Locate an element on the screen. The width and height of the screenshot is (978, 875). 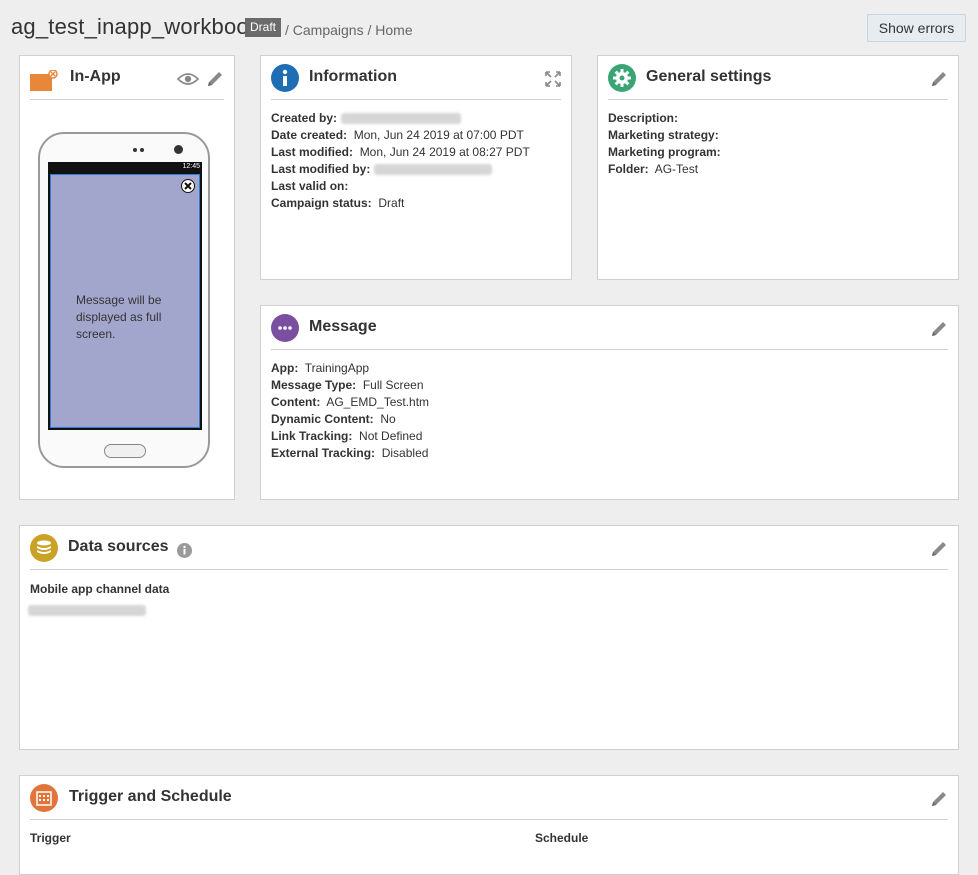
message-title: Message is located at coordinates (343, 326).